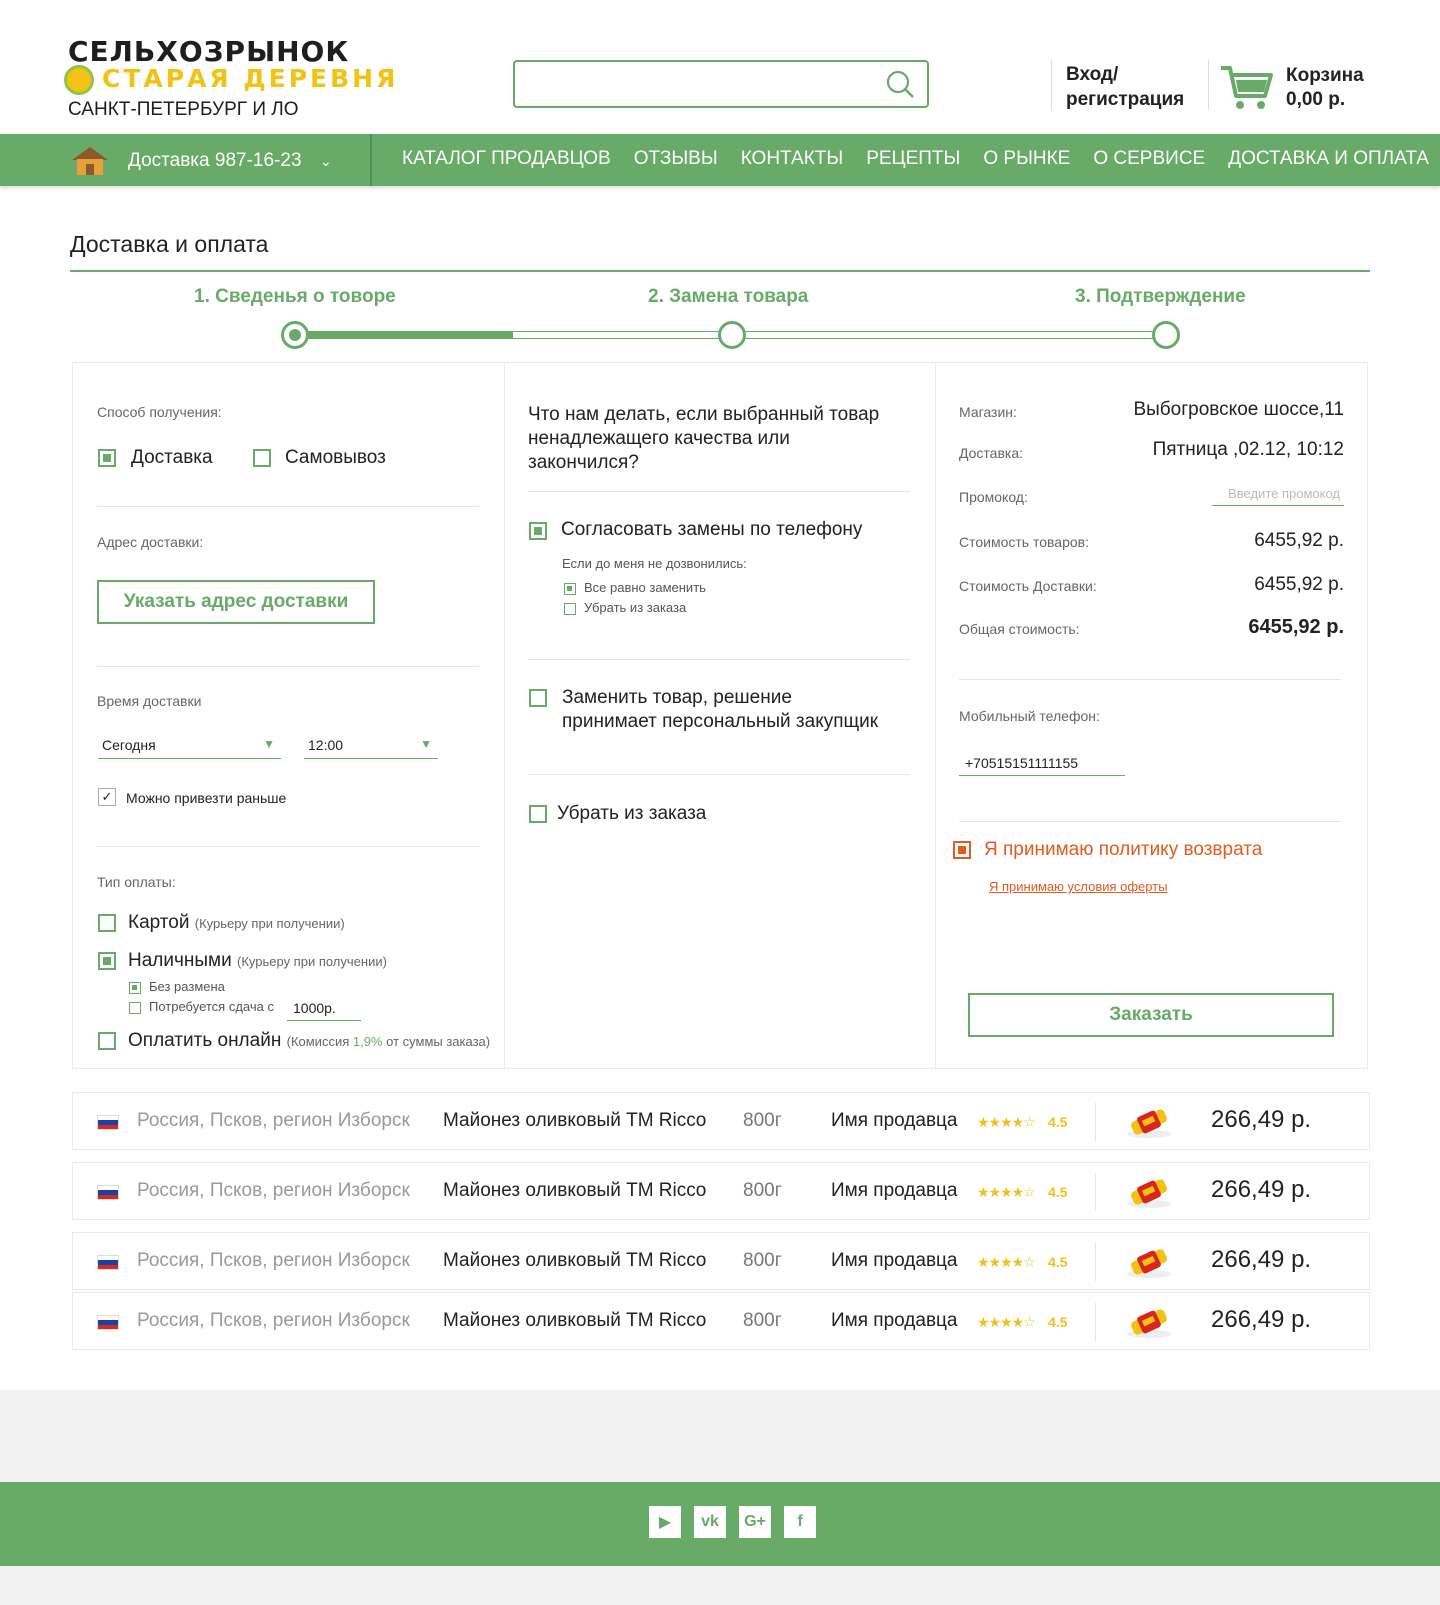 The width and height of the screenshot is (1440, 1605). What do you see at coordinates (426, 744) in the screenshot?
I see `chevron-down-icon: ▼` at bounding box center [426, 744].